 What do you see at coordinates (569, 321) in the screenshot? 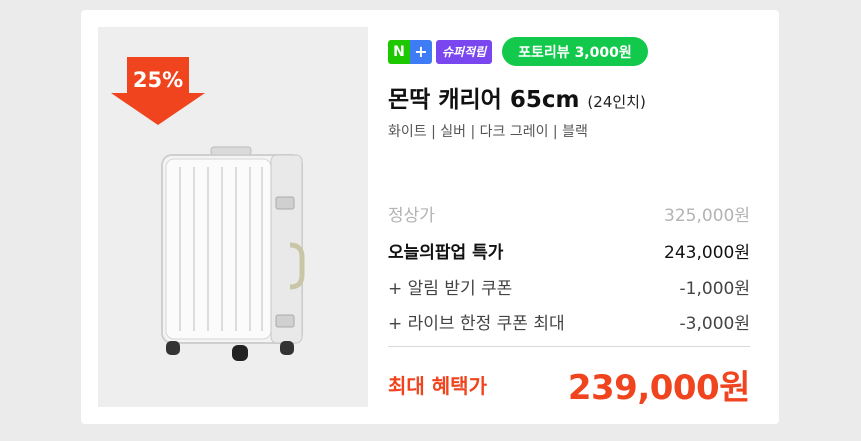
I see `live-coupon-row: + 라이브 한정 쿠폰 최대 -3,000원` at bounding box center [569, 321].